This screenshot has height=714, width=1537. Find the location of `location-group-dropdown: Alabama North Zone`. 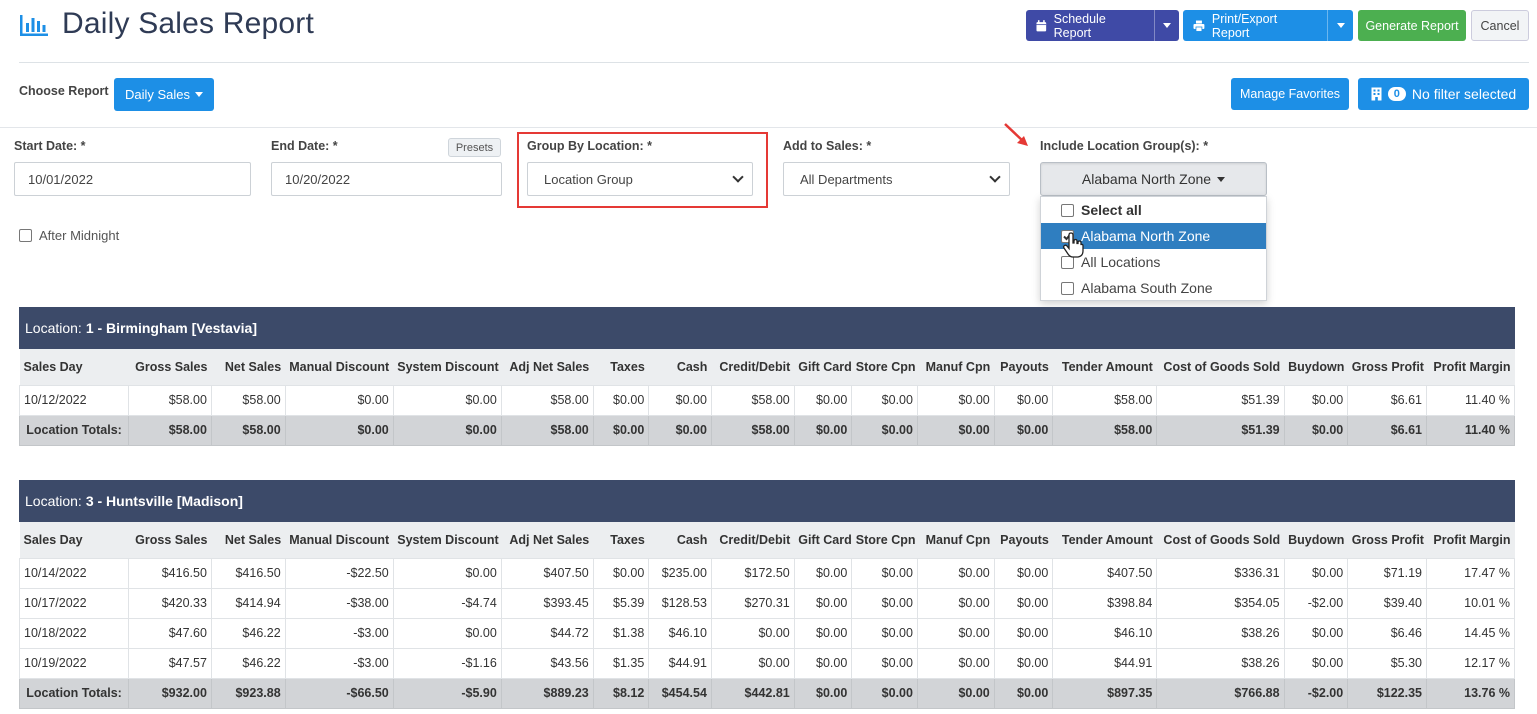

location-group-dropdown: Alabama North Zone is located at coordinates (1153, 179).